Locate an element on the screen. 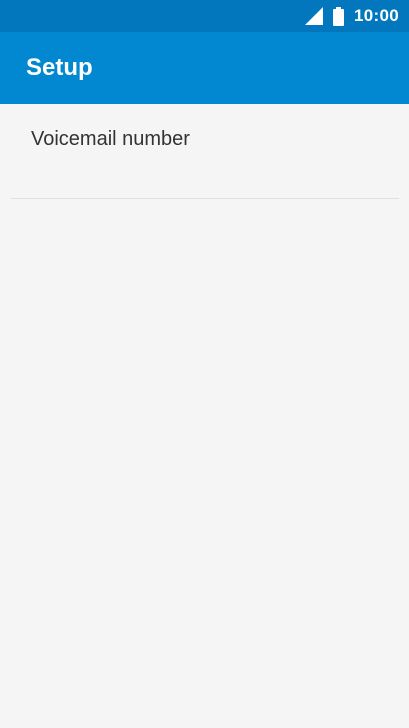  status-bar: 10:00 is located at coordinates (204, 16).